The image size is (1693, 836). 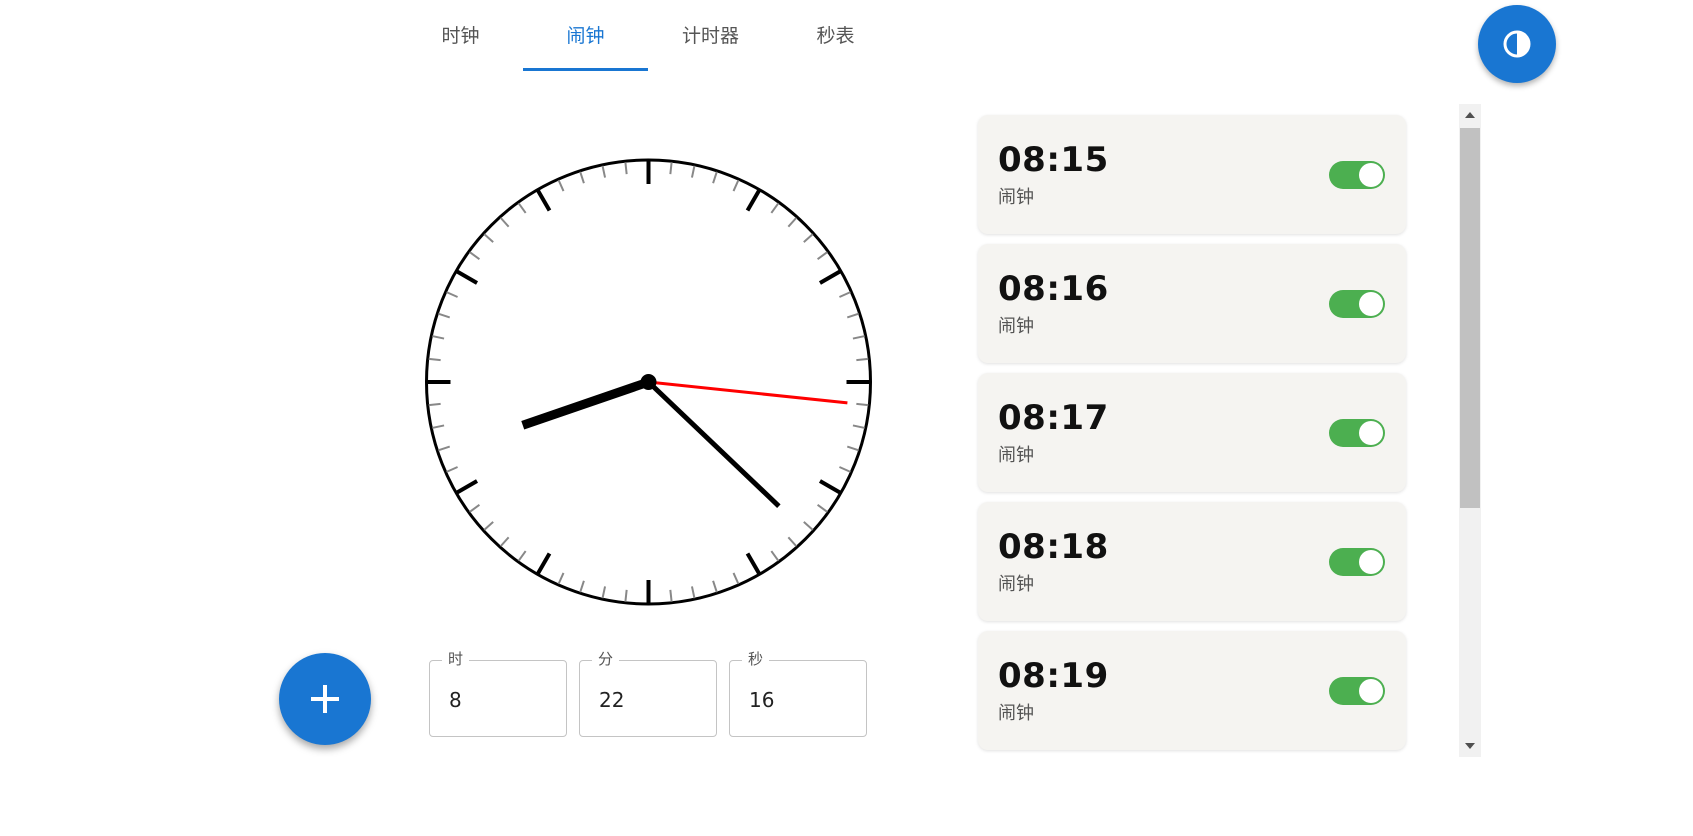 What do you see at coordinates (455, 700) in the screenshot?
I see `hour-field-value: 8` at bounding box center [455, 700].